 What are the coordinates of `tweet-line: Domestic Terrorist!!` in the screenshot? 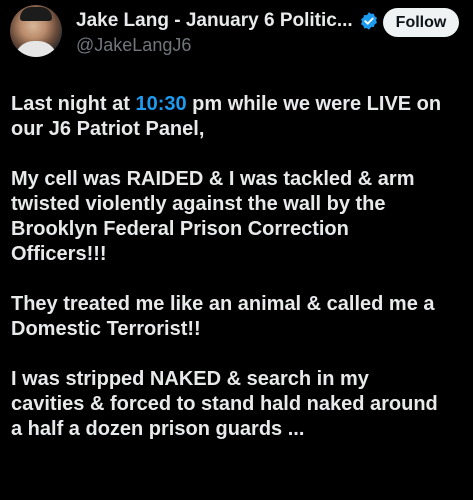 It's located at (106, 329).